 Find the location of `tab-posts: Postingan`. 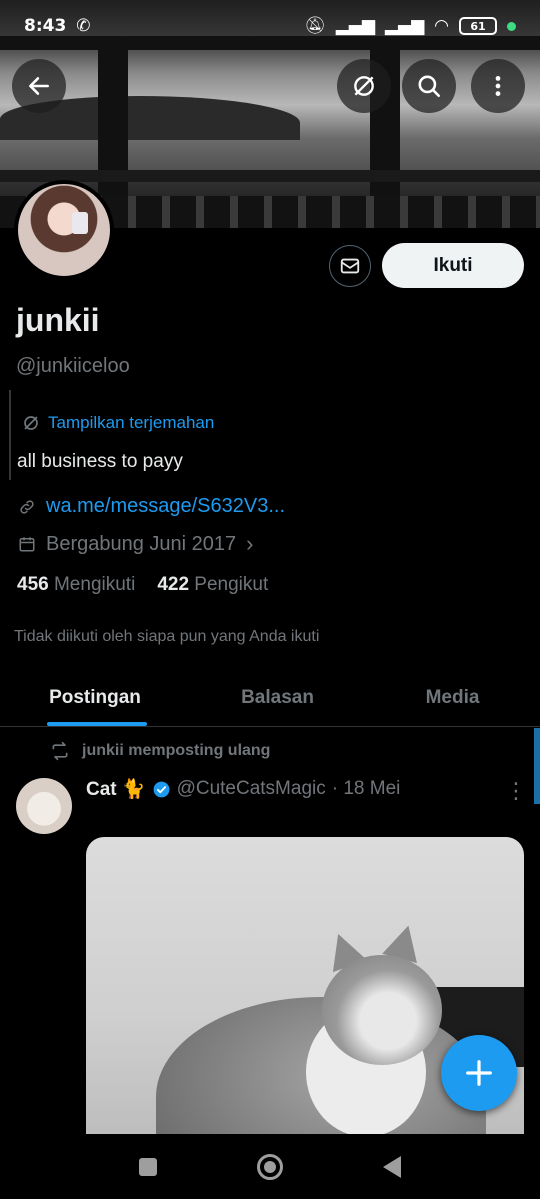

tab-posts: Postingan is located at coordinates (95, 698).